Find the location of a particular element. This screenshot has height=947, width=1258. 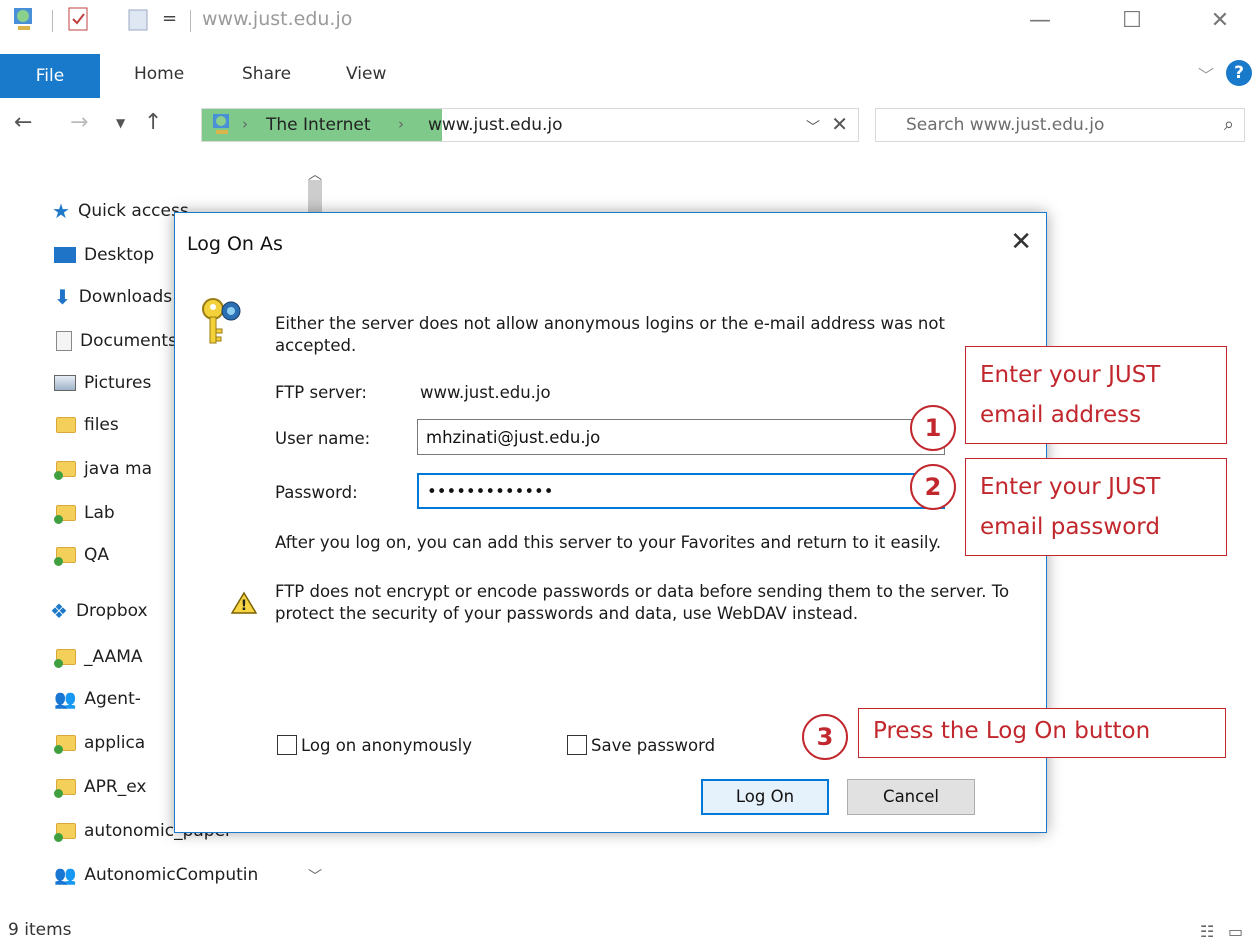

search-placeholder: Search www.just.edu.jo is located at coordinates (1005, 125).